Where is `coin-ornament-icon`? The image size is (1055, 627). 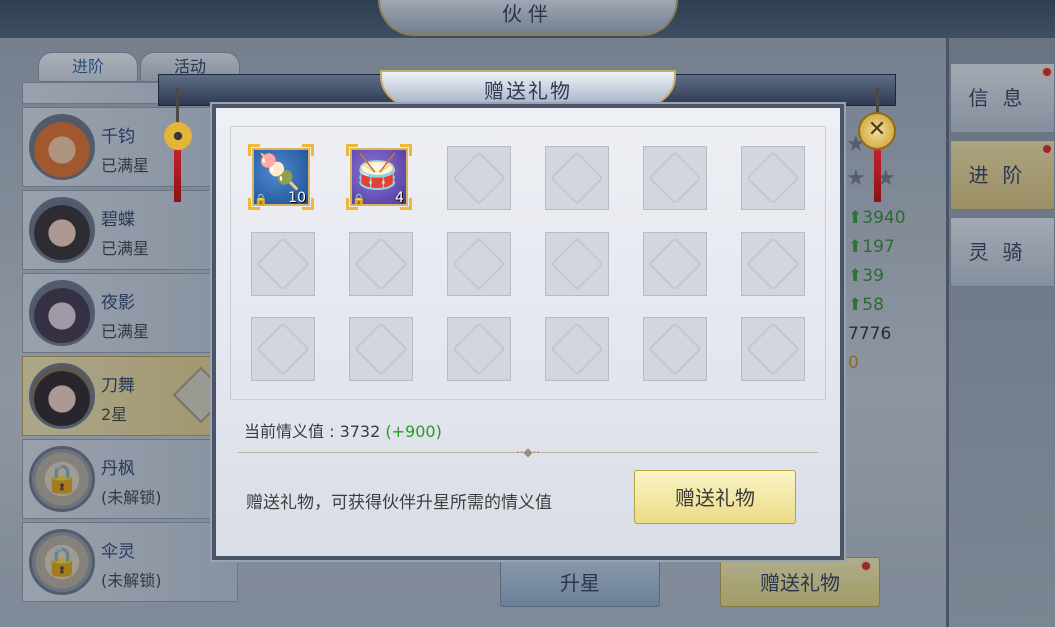
coin-ornament-icon is located at coordinates (178, 136).